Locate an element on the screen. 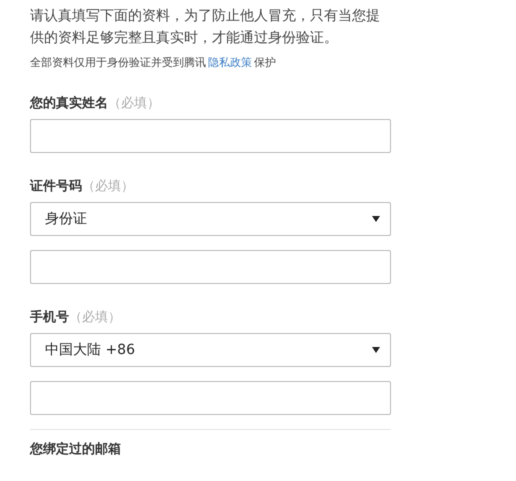 This screenshot has height=481, width=516. privacy-policy-link: 隐私政策 is located at coordinates (230, 62).